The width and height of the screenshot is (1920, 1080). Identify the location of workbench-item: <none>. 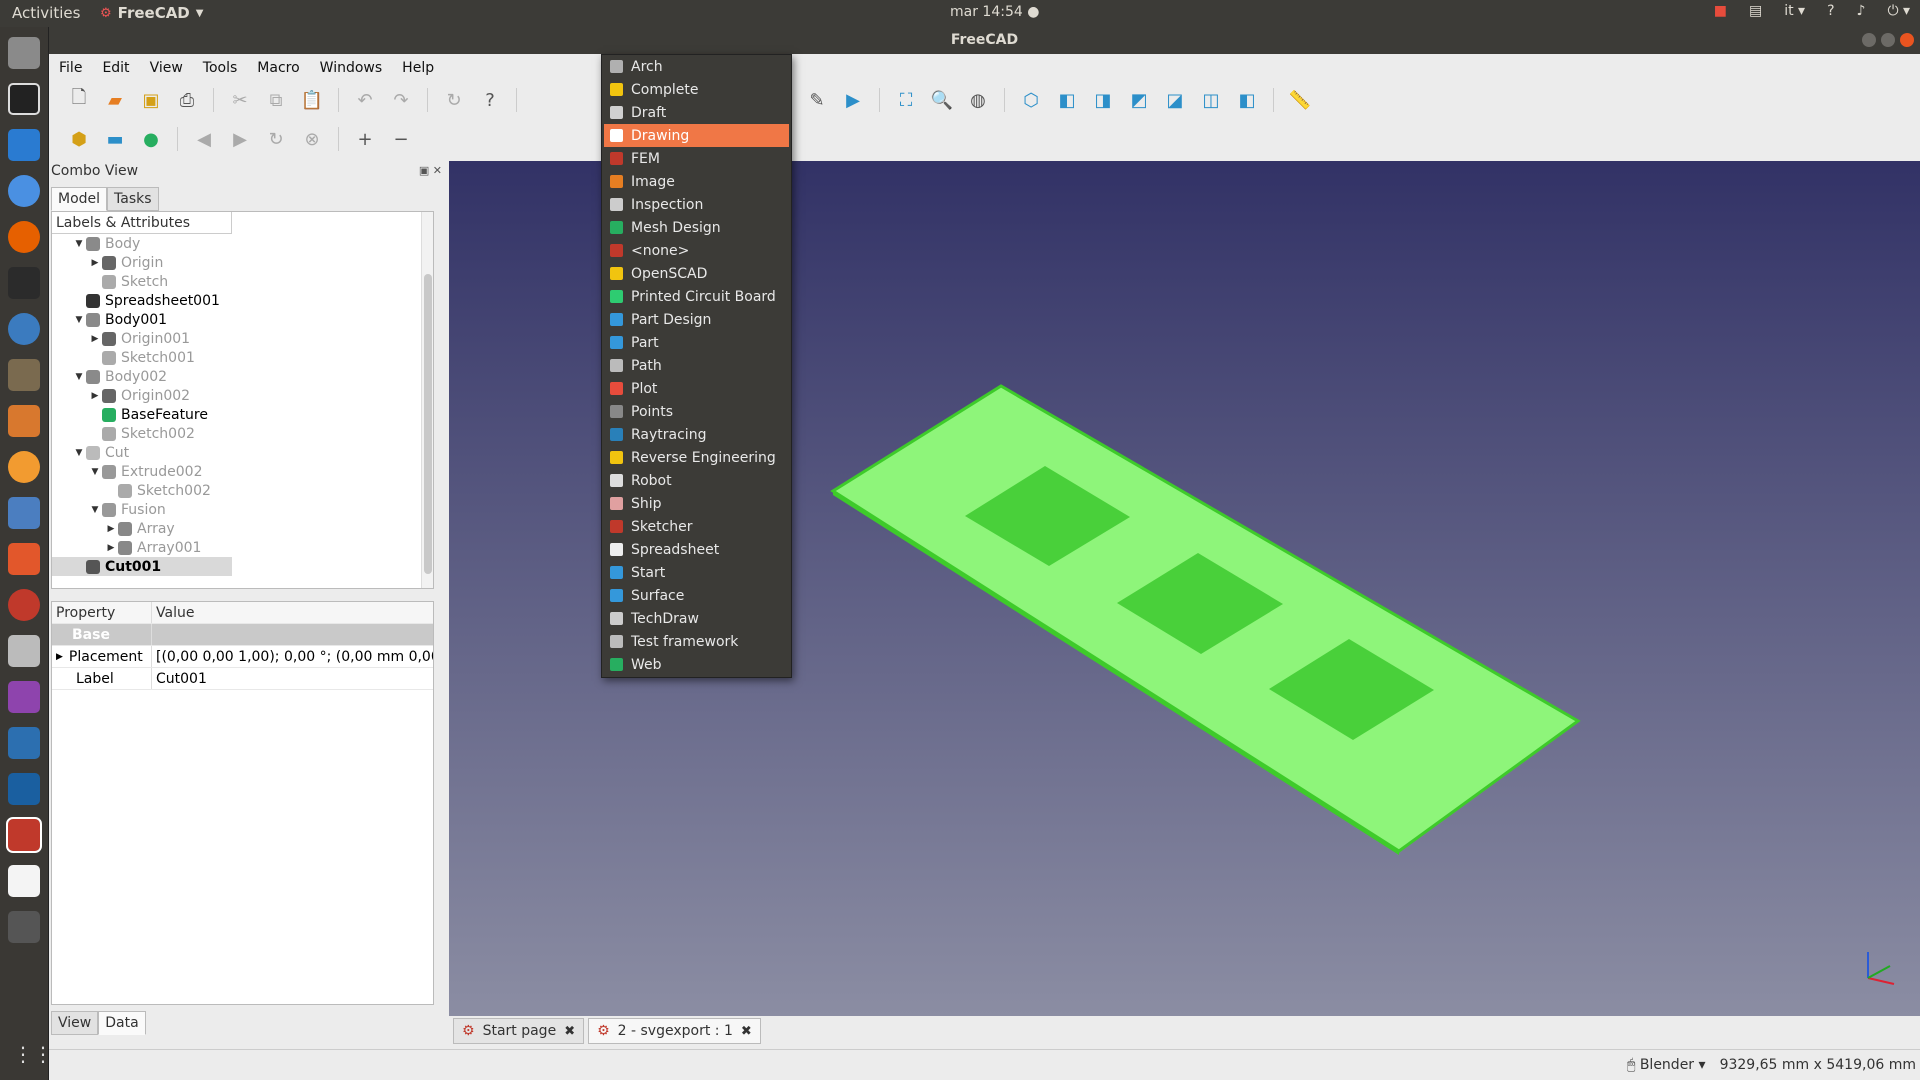
(696, 250).